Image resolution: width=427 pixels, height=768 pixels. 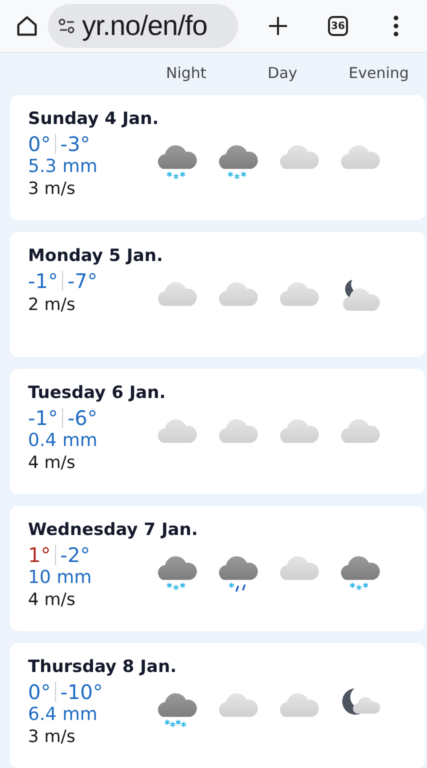 What do you see at coordinates (75, 555) in the screenshot?
I see `min-temperature: -2°` at bounding box center [75, 555].